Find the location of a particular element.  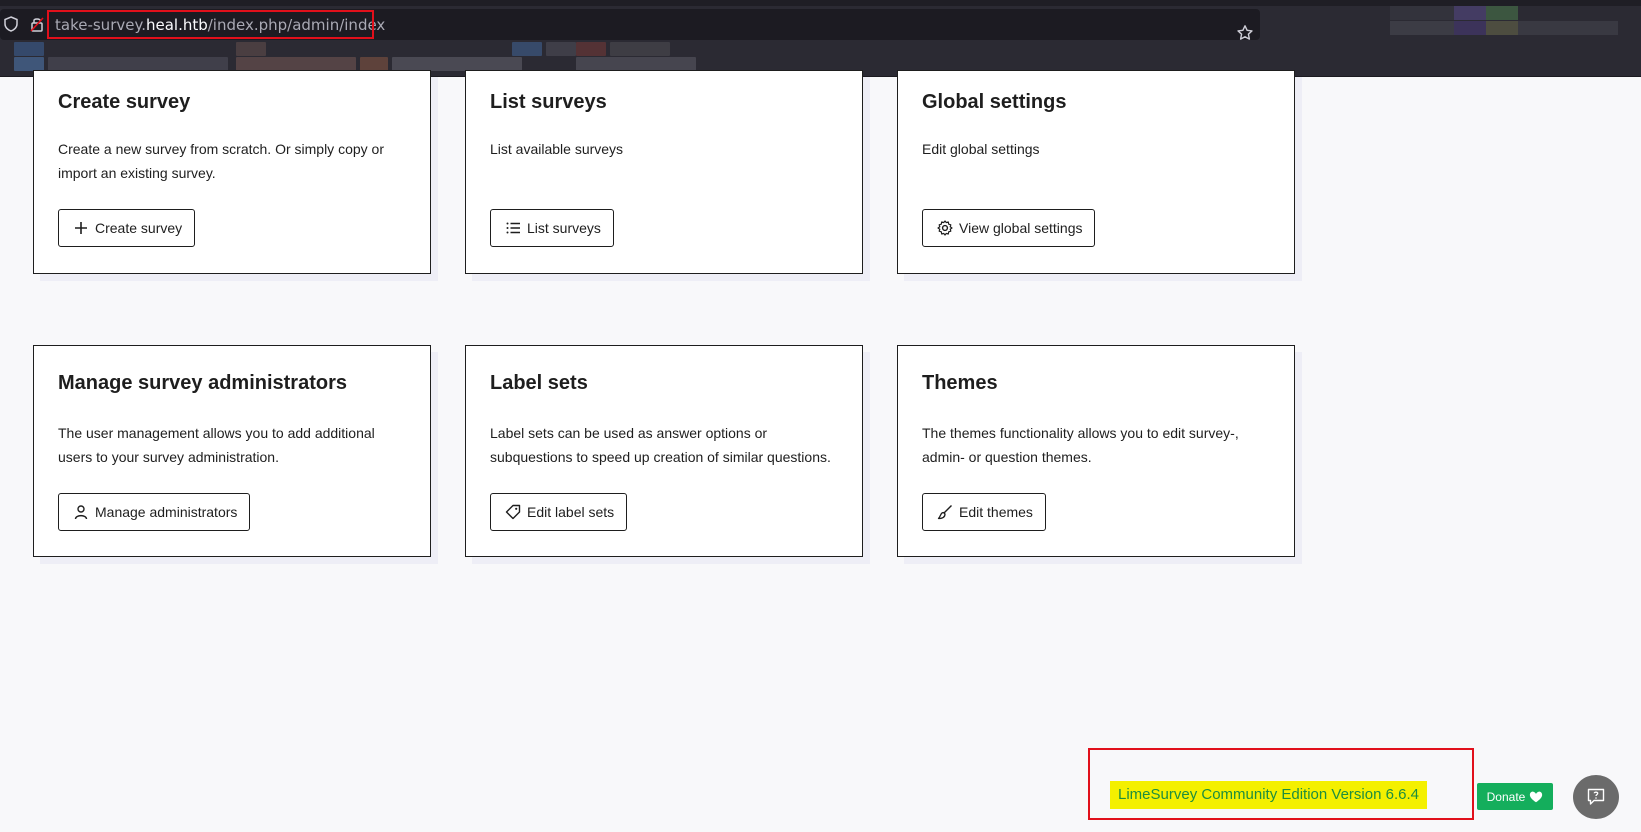

manage-administrators-button: Manage administrators is located at coordinates (154, 512).